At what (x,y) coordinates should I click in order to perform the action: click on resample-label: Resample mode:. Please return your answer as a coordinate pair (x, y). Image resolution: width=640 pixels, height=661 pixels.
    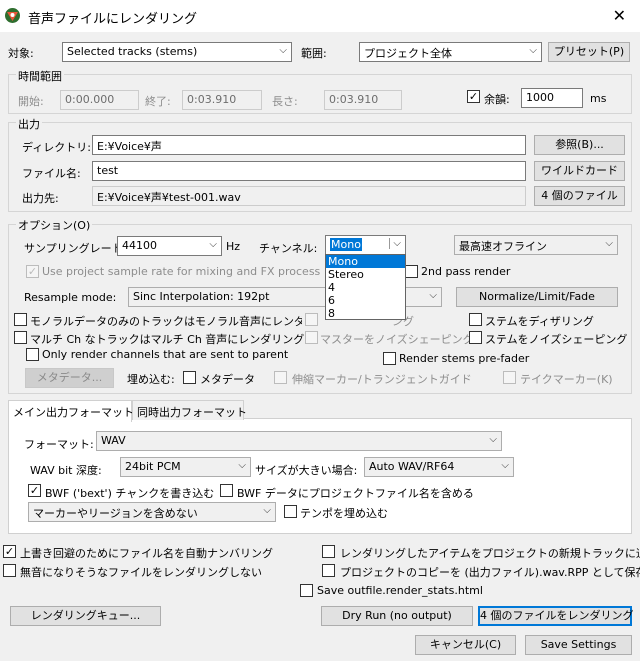
    Looking at the image, I should click on (70, 297).